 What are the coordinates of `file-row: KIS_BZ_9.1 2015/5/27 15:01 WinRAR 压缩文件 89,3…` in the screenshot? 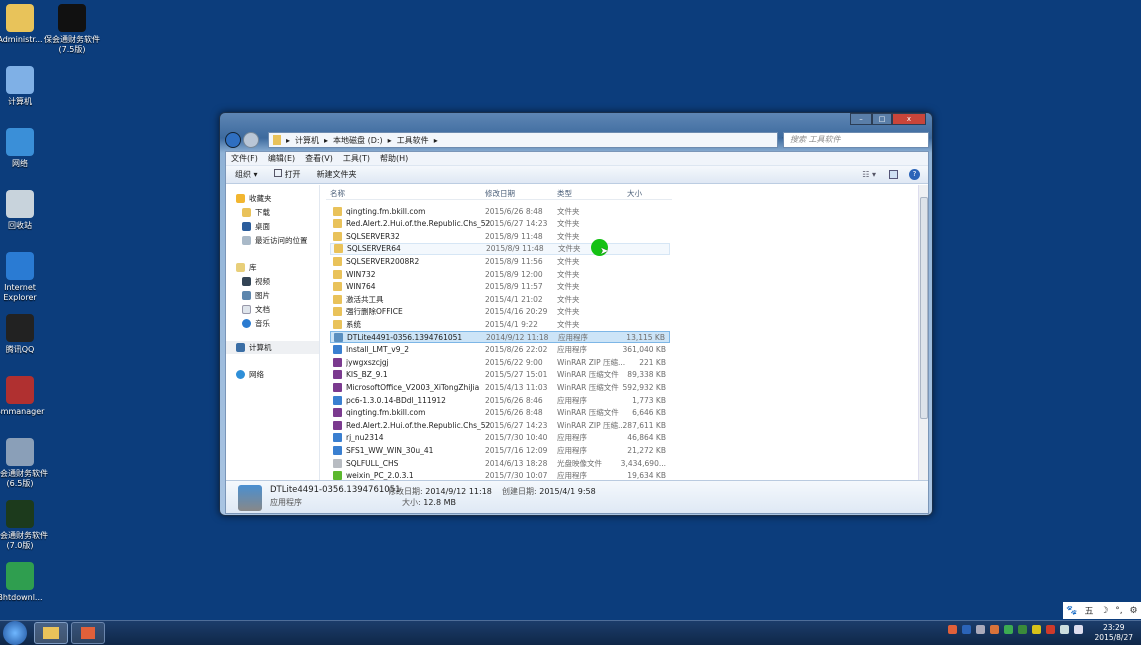 It's located at (500, 375).